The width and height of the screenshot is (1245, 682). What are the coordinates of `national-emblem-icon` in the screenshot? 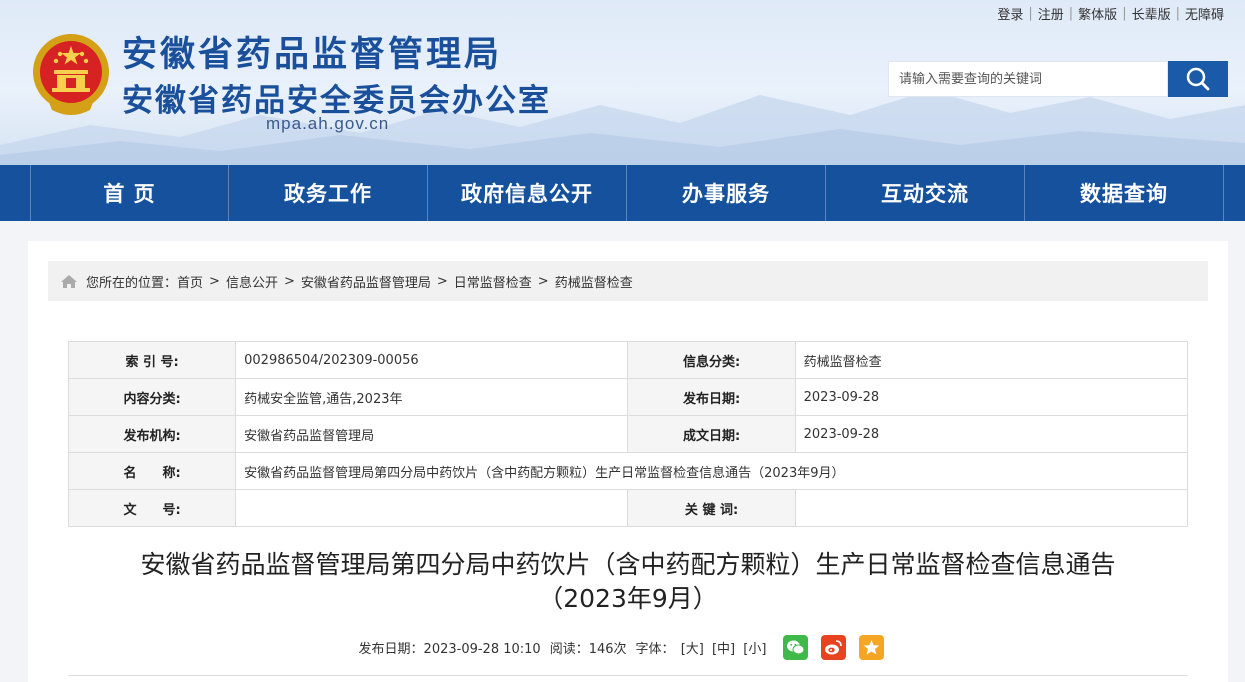 It's located at (71, 74).